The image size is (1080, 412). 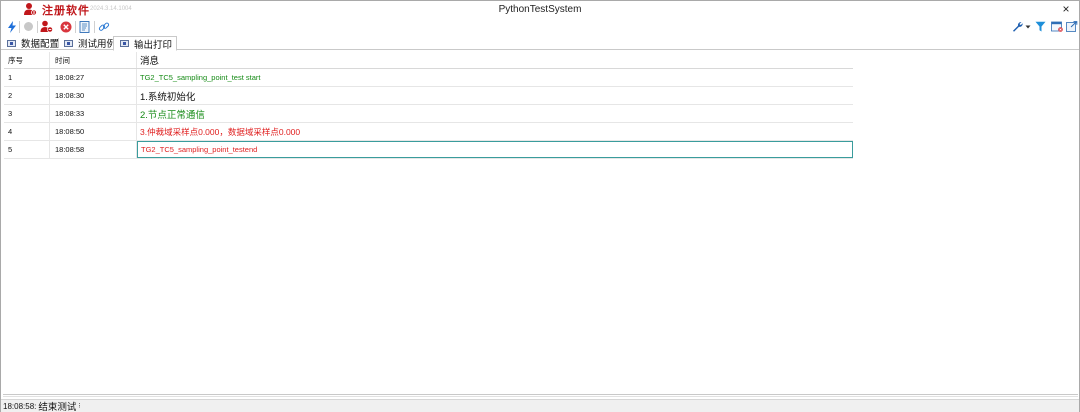 I want to click on row-number: 3, so click(x=27, y=113).